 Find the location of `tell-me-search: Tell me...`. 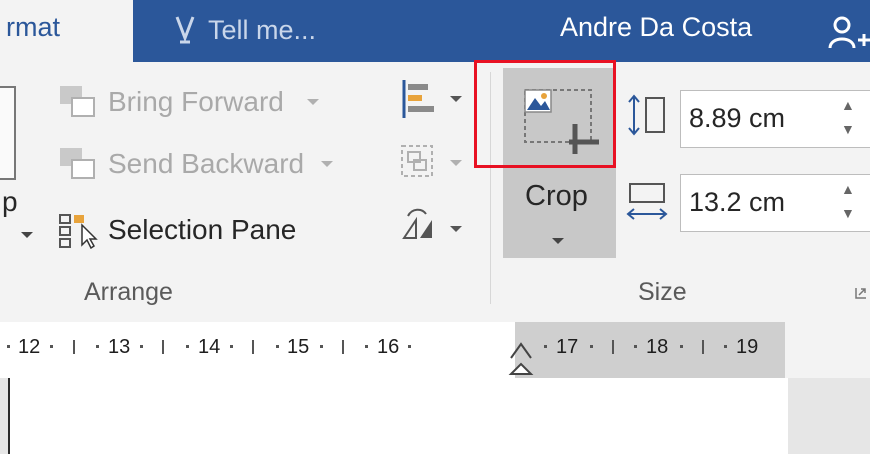

tell-me-search: Tell me... is located at coordinates (244, 30).